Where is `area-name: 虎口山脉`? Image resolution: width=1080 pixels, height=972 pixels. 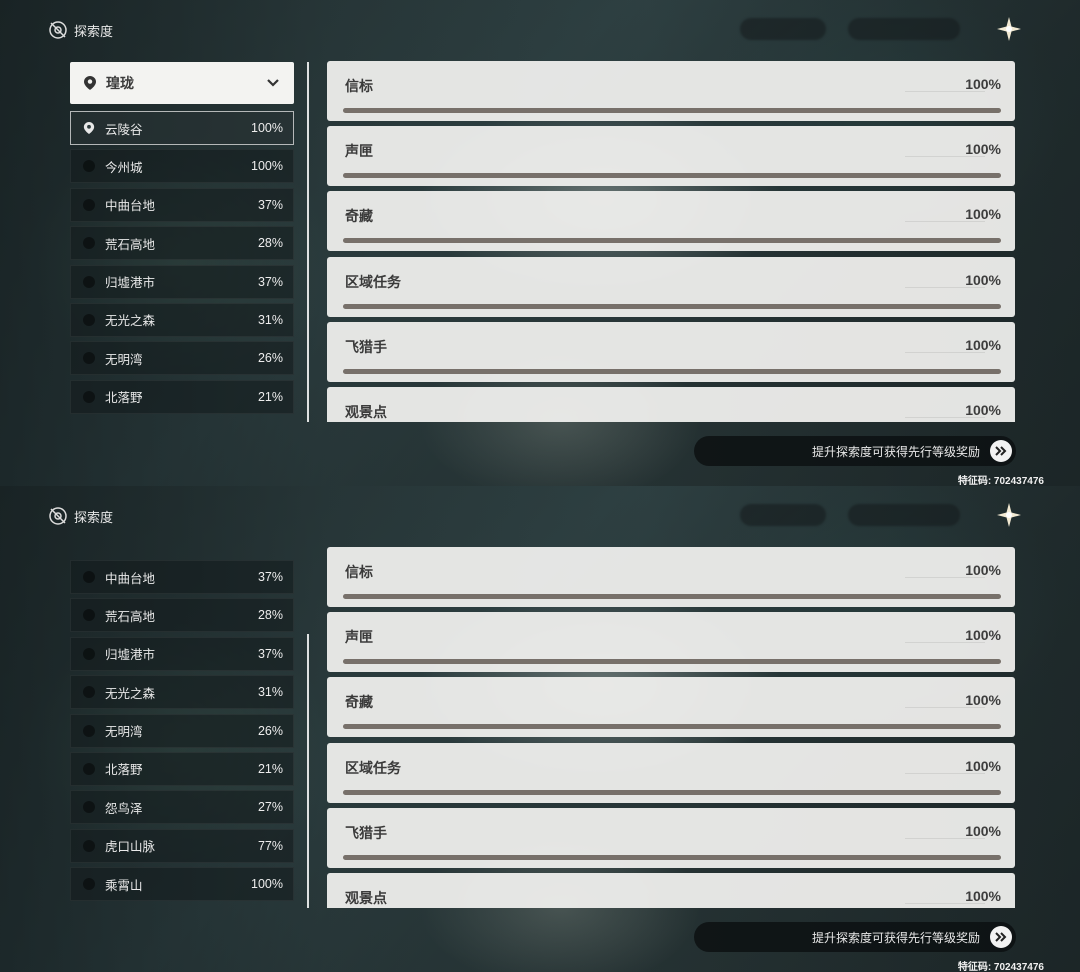
area-name: 虎口山脉 is located at coordinates (130, 847).